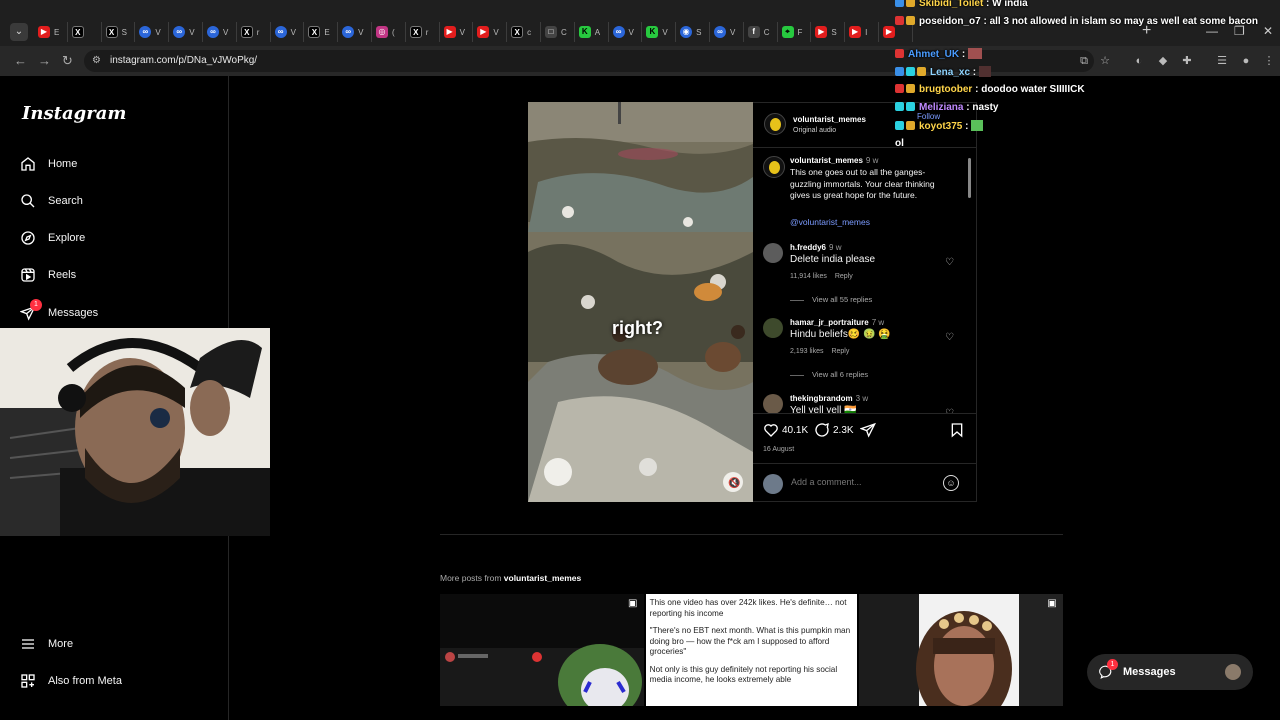 The image size is (1280, 720). Describe the element at coordinates (389, 32) in the screenshot. I see `browser-tab: ◎(` at that location.